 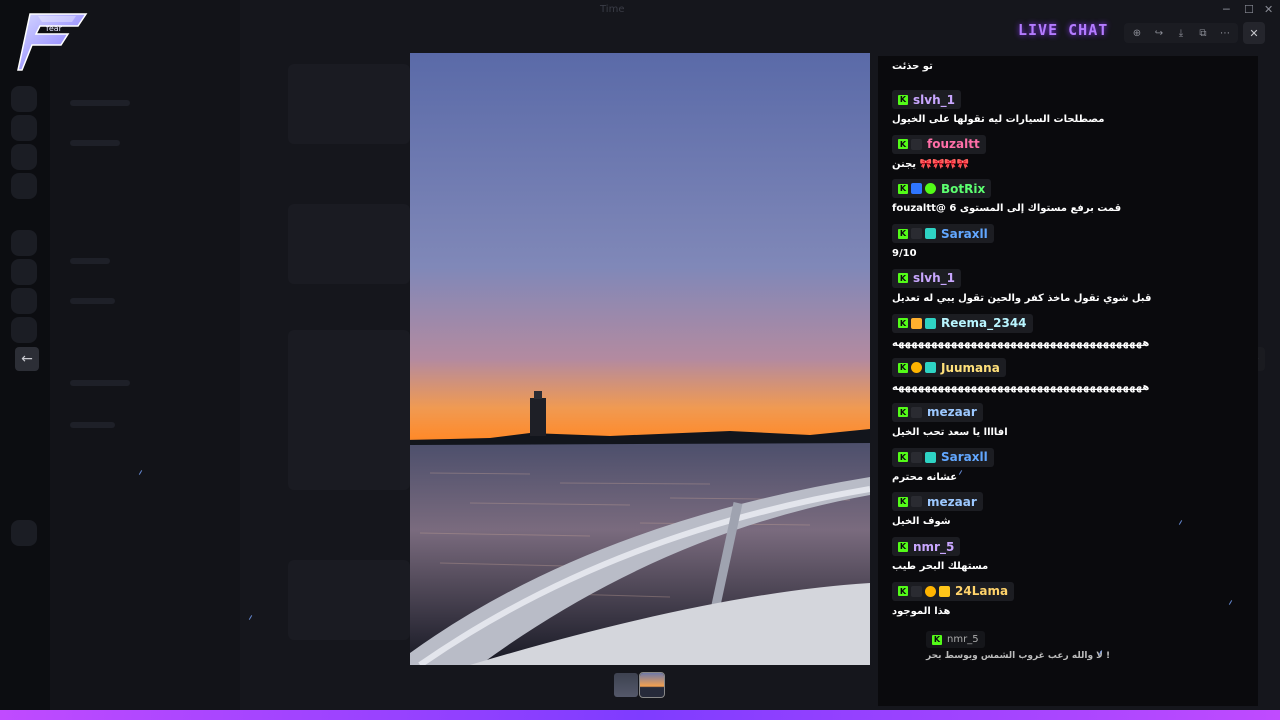 I want to click on chat-username: Reema_2344, so click(x=984, y=323).